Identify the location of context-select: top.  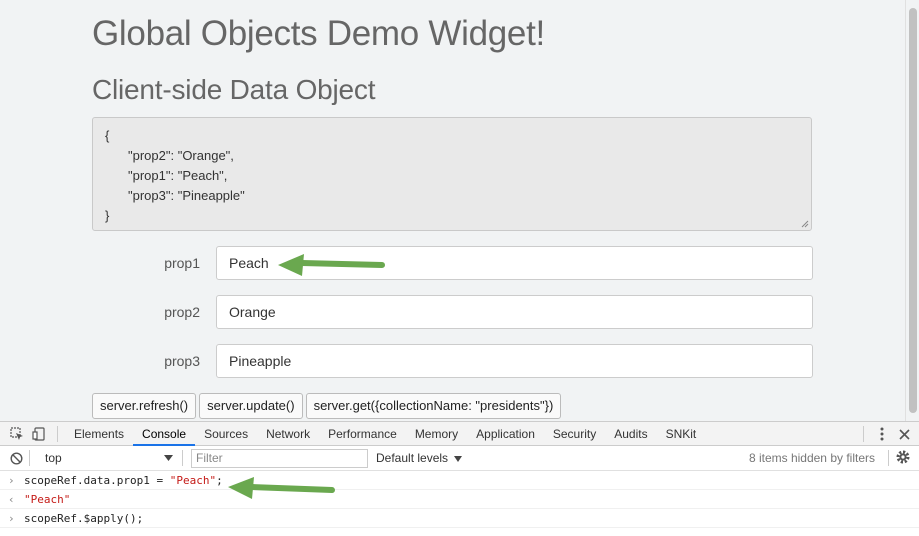
(108, 458).